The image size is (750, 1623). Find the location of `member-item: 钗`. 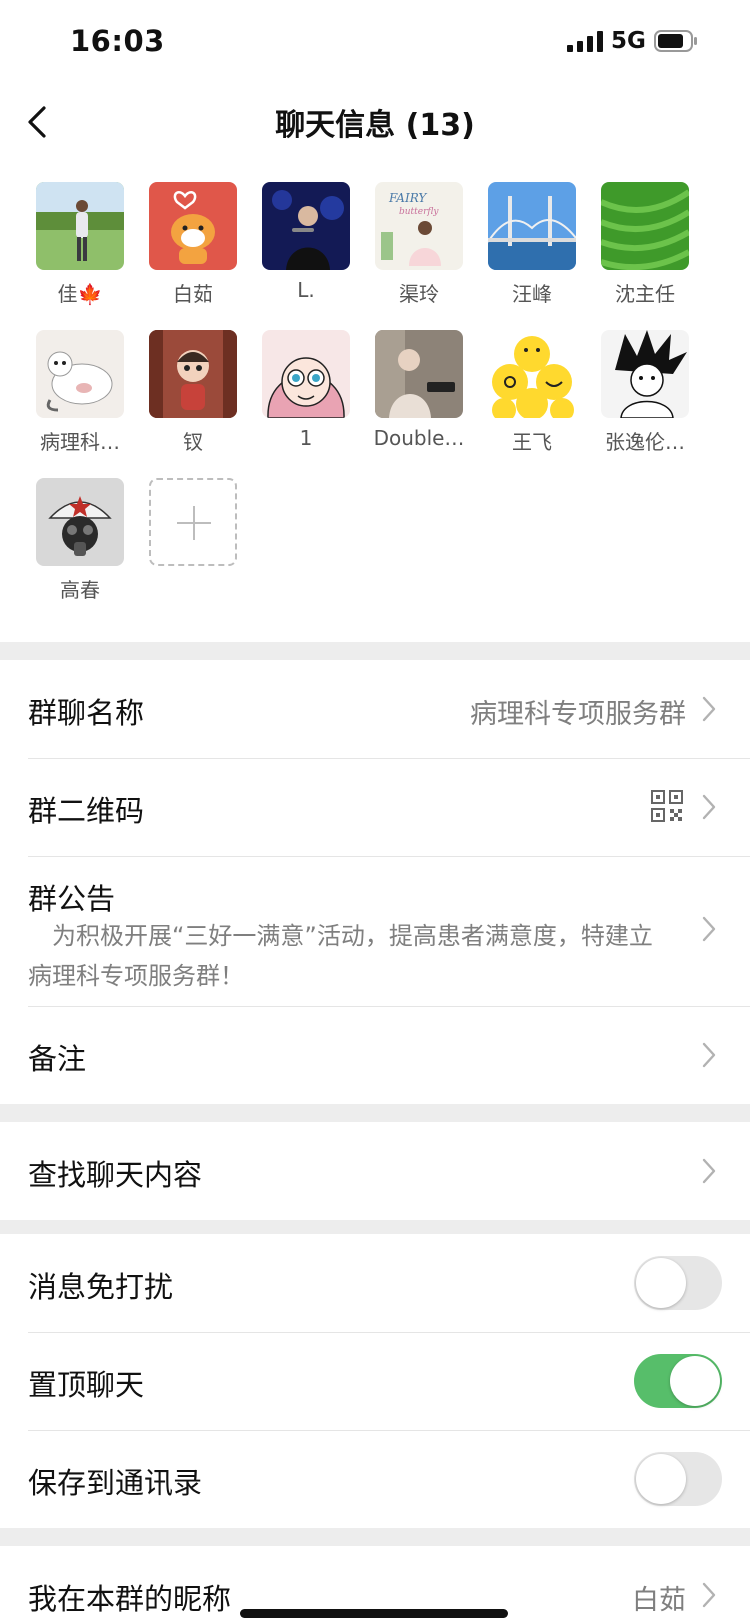

member-item: 钗 is located at coordinates (193, 392).